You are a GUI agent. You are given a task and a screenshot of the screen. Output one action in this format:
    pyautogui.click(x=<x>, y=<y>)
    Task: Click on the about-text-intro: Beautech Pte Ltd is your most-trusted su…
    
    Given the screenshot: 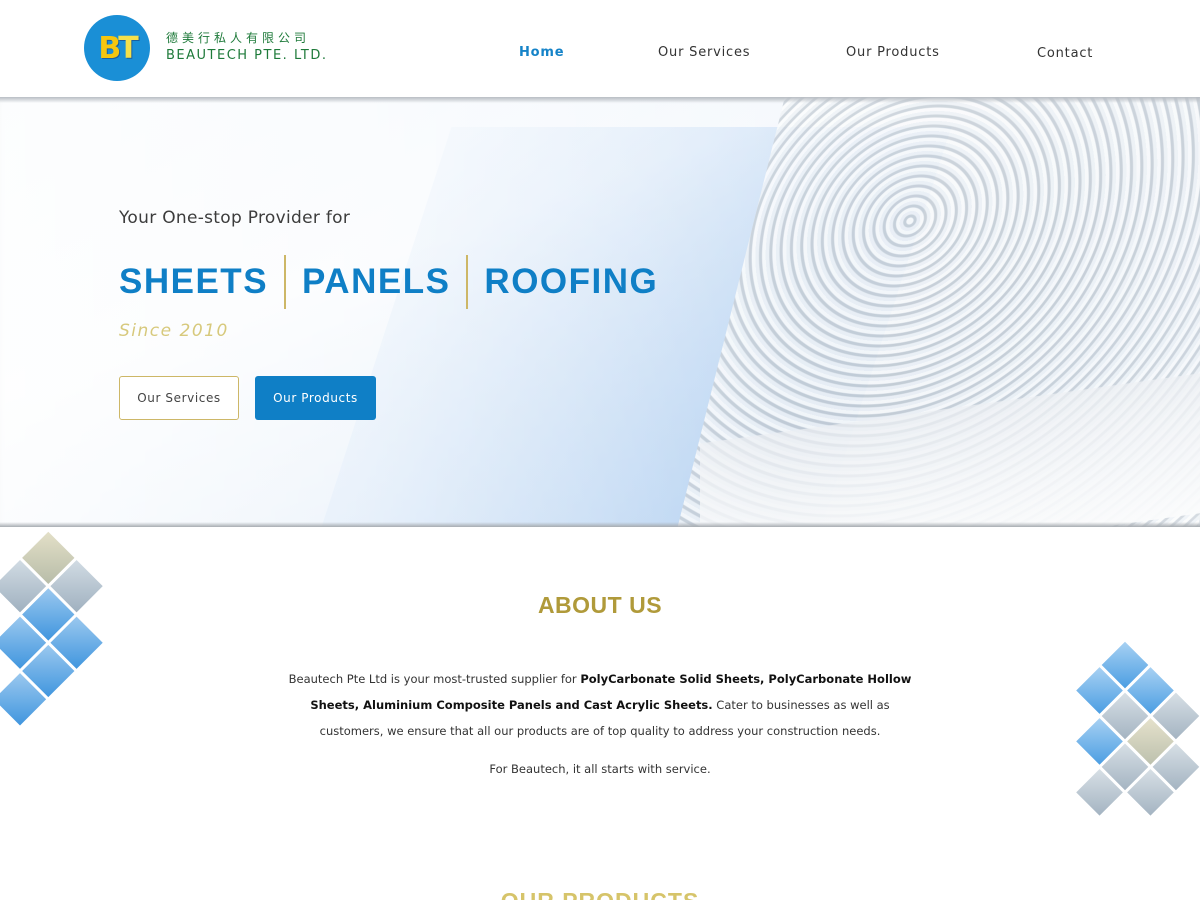 What is the action you would take?
    pyautogui.click(x=434, y=679)
    